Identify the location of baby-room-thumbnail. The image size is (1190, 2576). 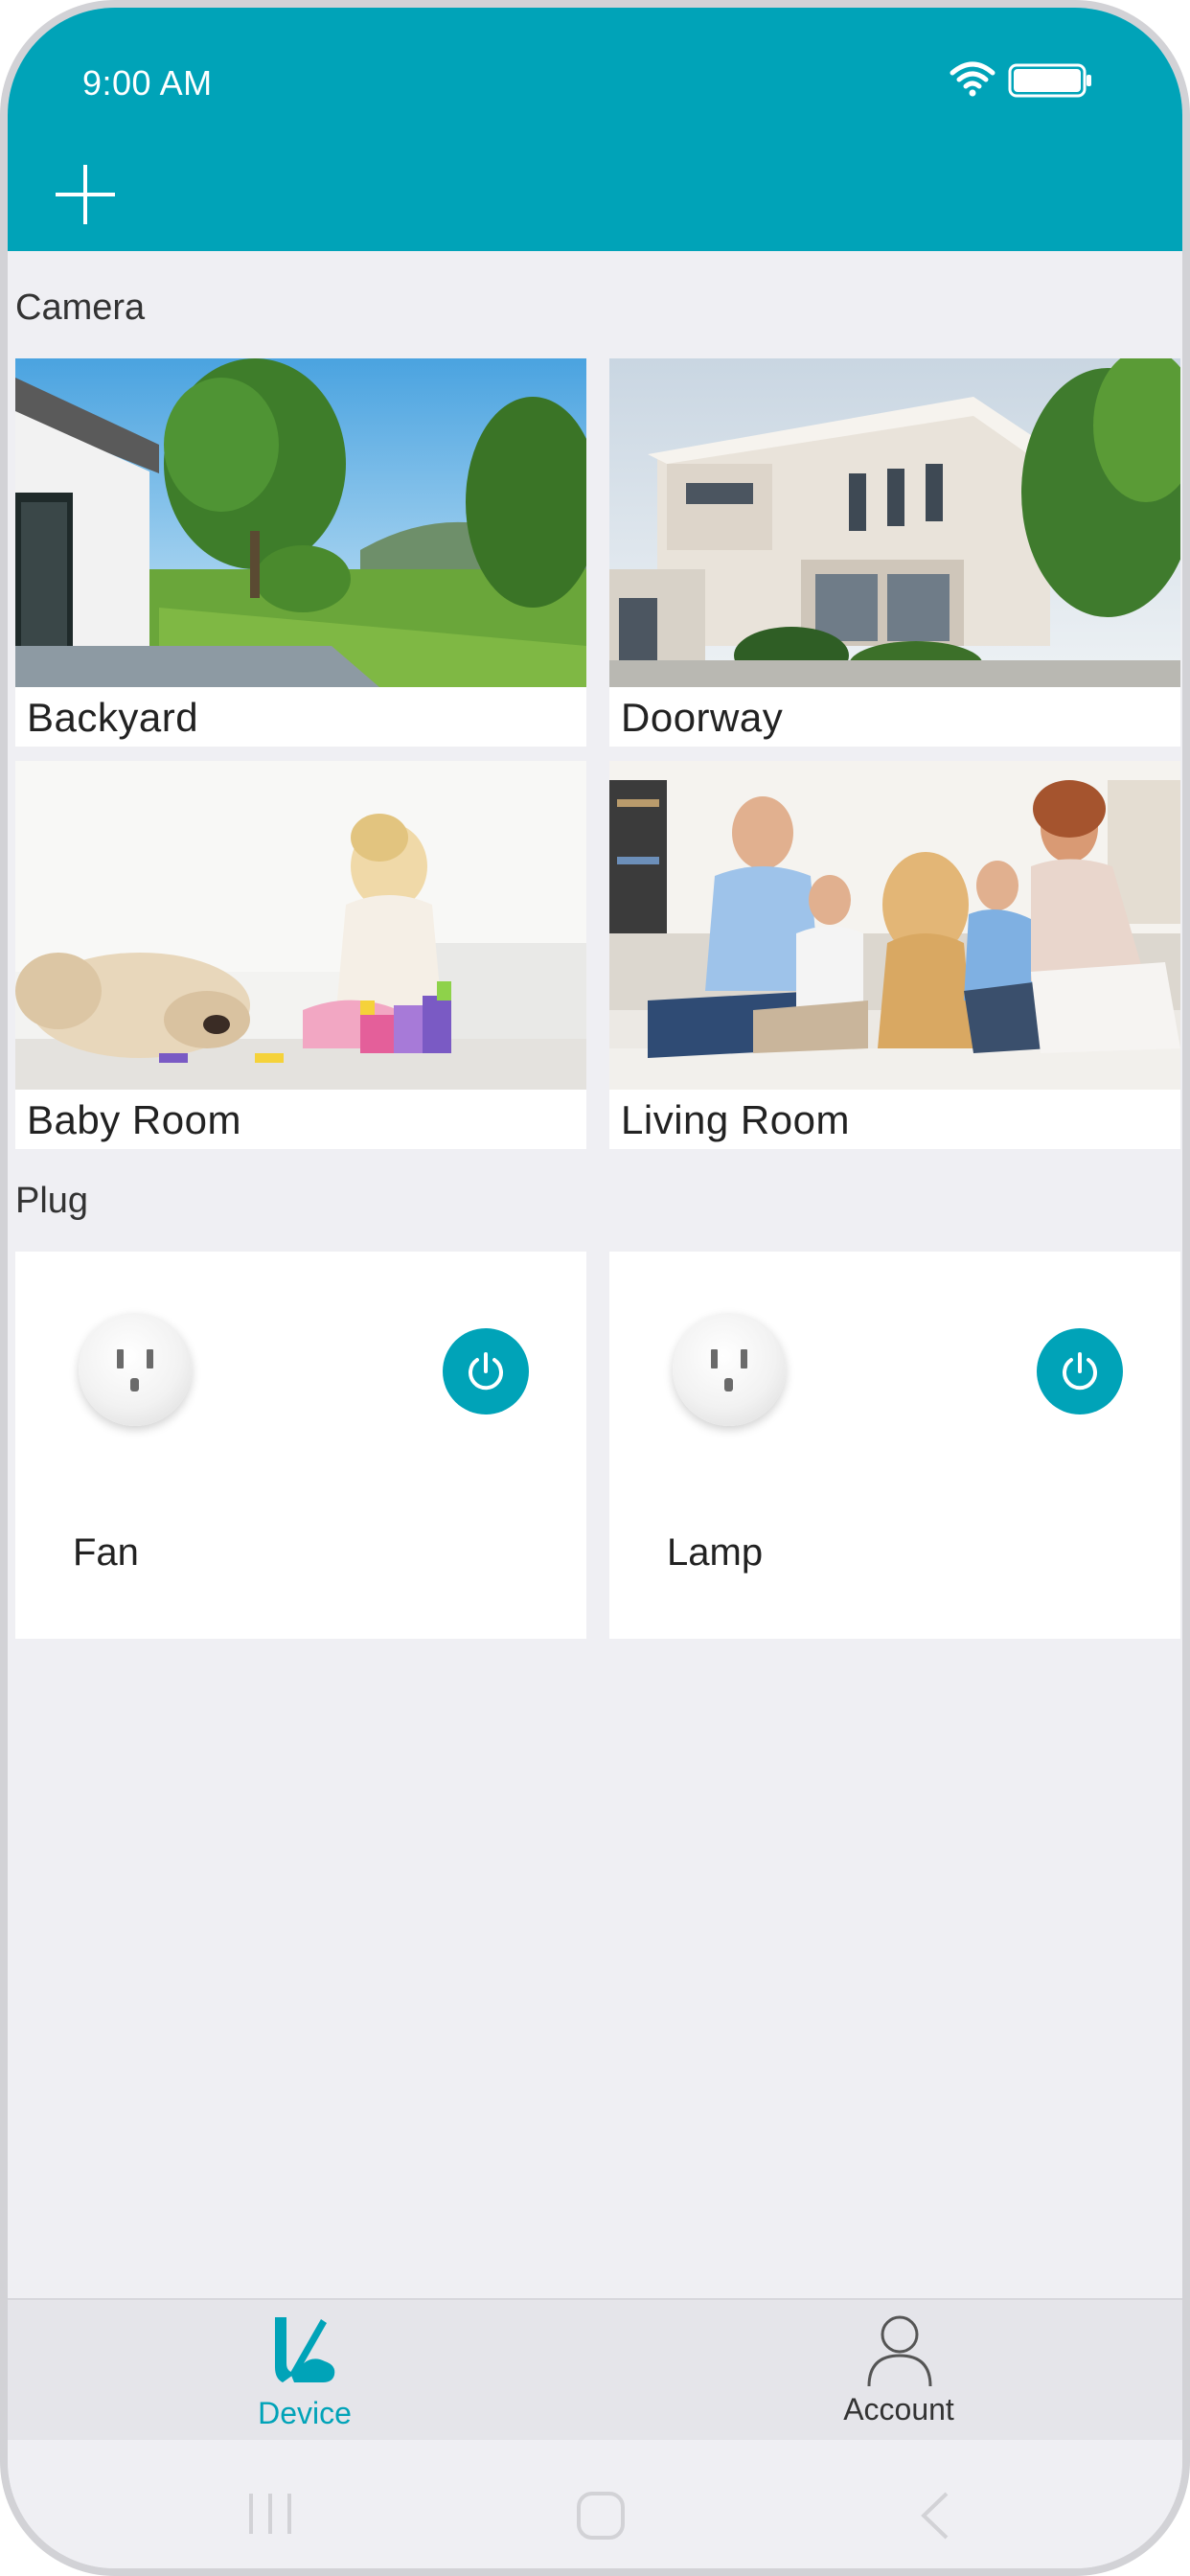
(301, 925).